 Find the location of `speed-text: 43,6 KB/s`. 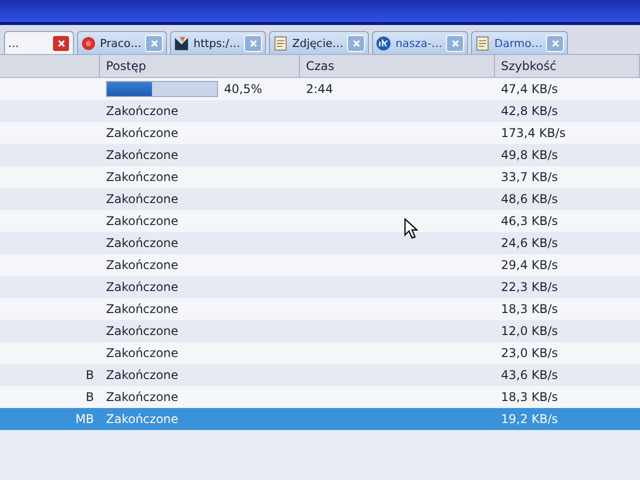

speed-text: 43,6 KB/s is located at coordinates (529, 375).